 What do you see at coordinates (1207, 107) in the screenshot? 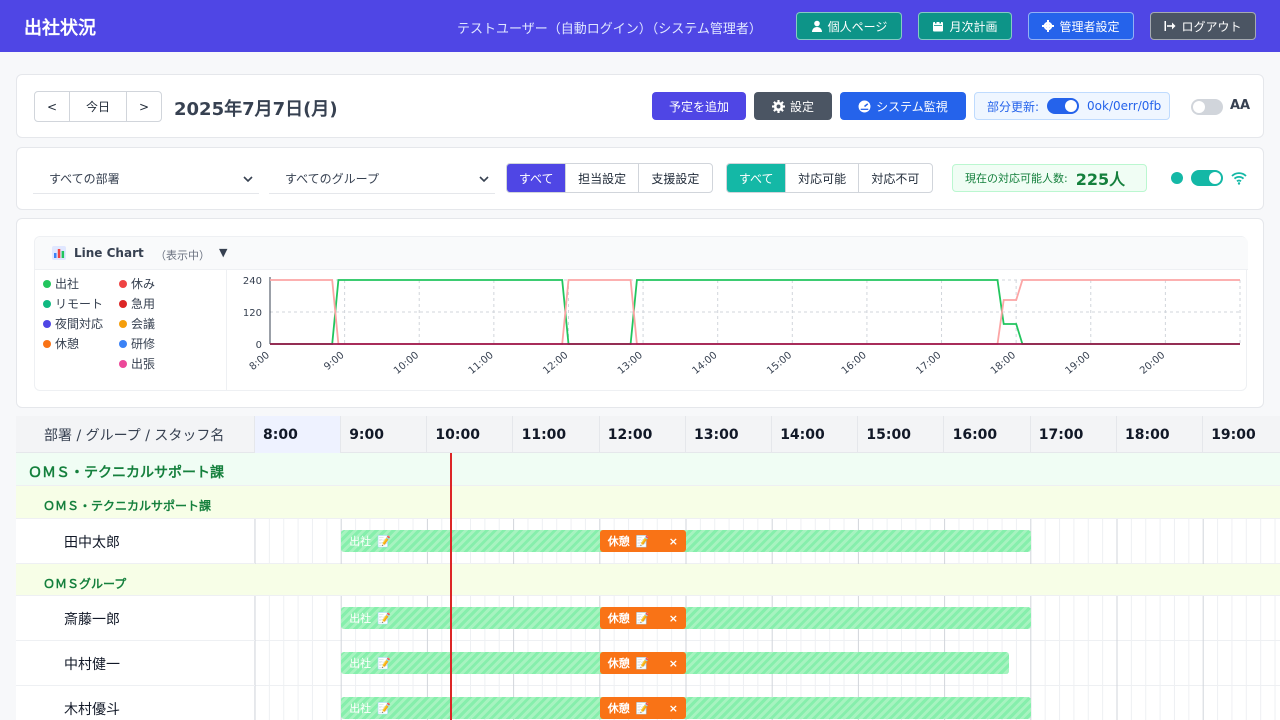
I see `dark-mode-toggle` at bounding box center [1207, 107].